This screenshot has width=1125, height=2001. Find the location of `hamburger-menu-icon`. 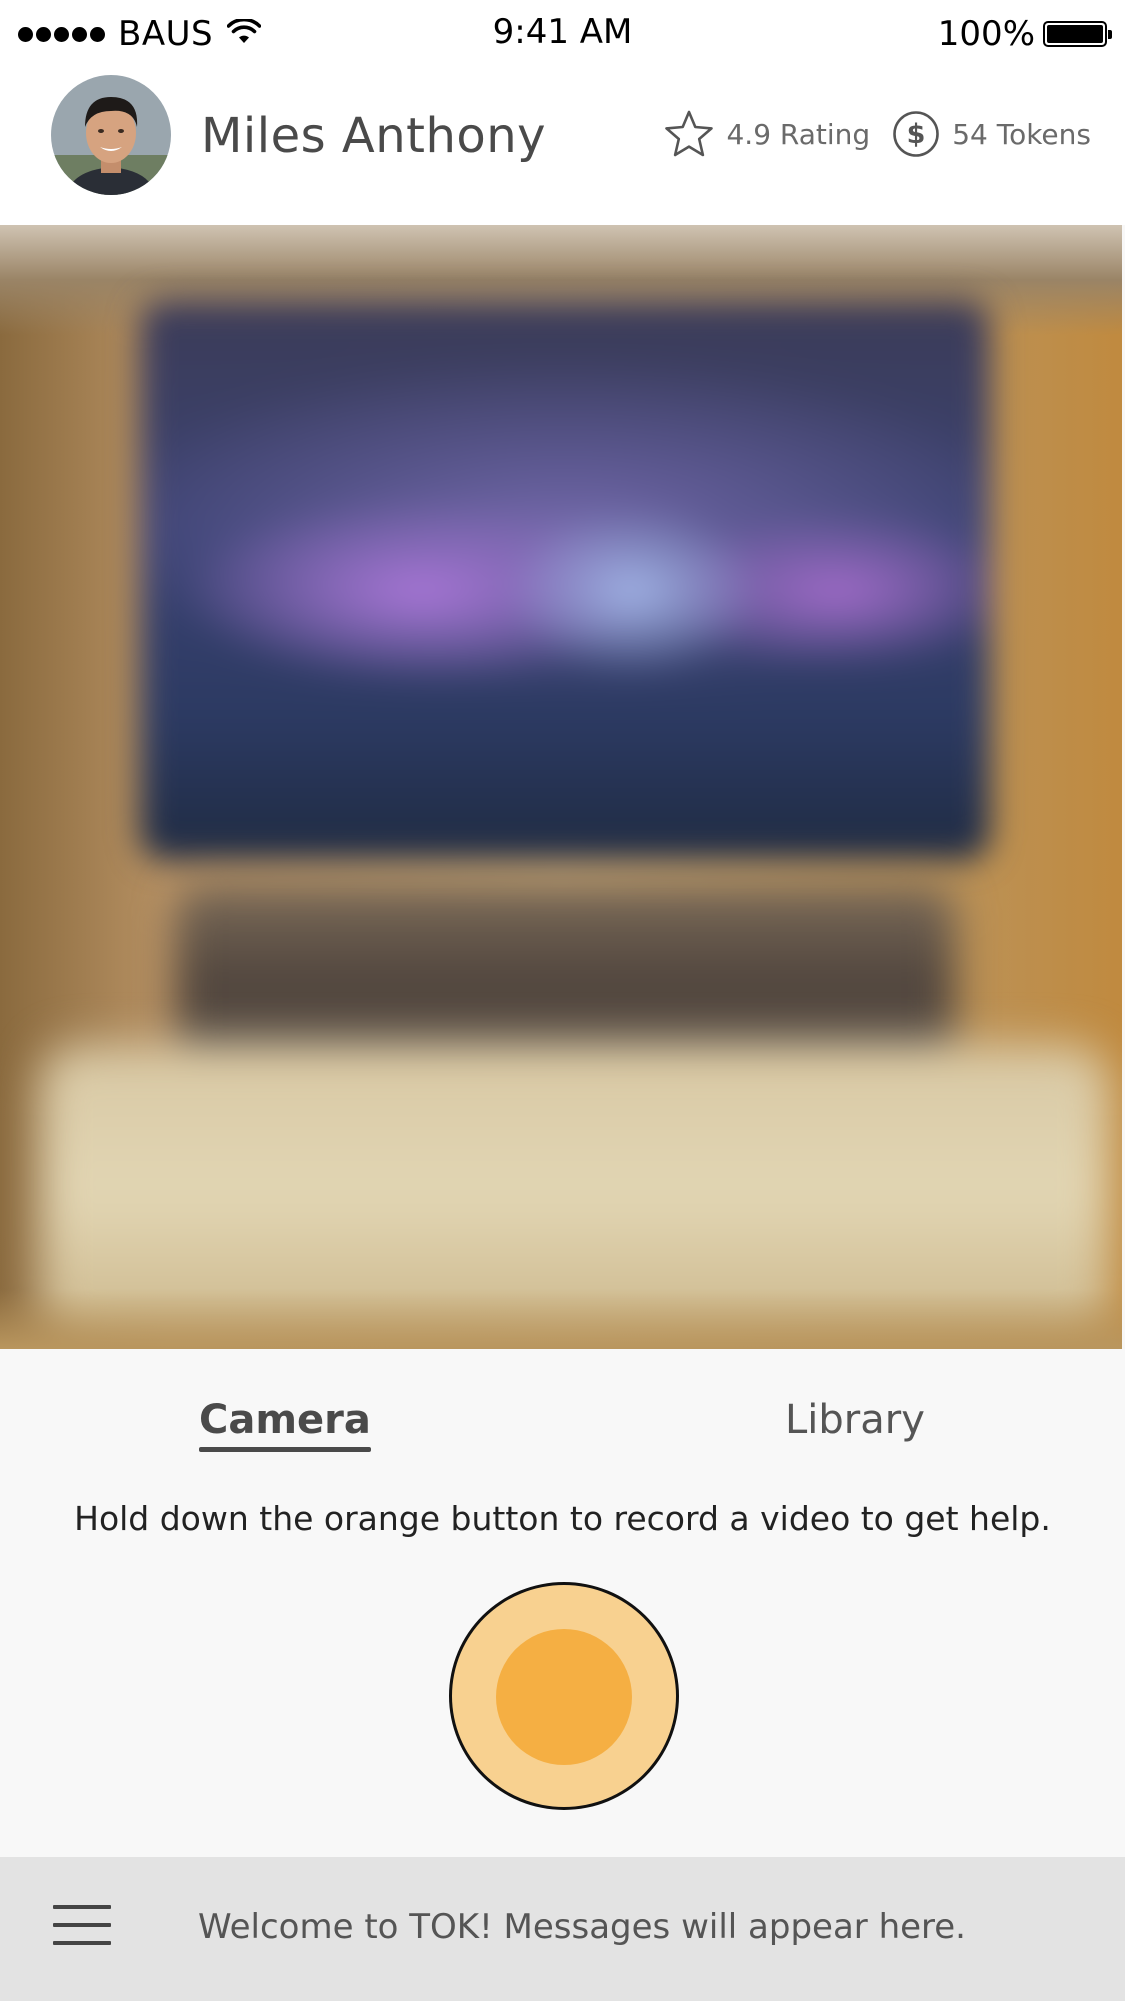

hamburger-menu-icon is located at coordinates (82, 1927).